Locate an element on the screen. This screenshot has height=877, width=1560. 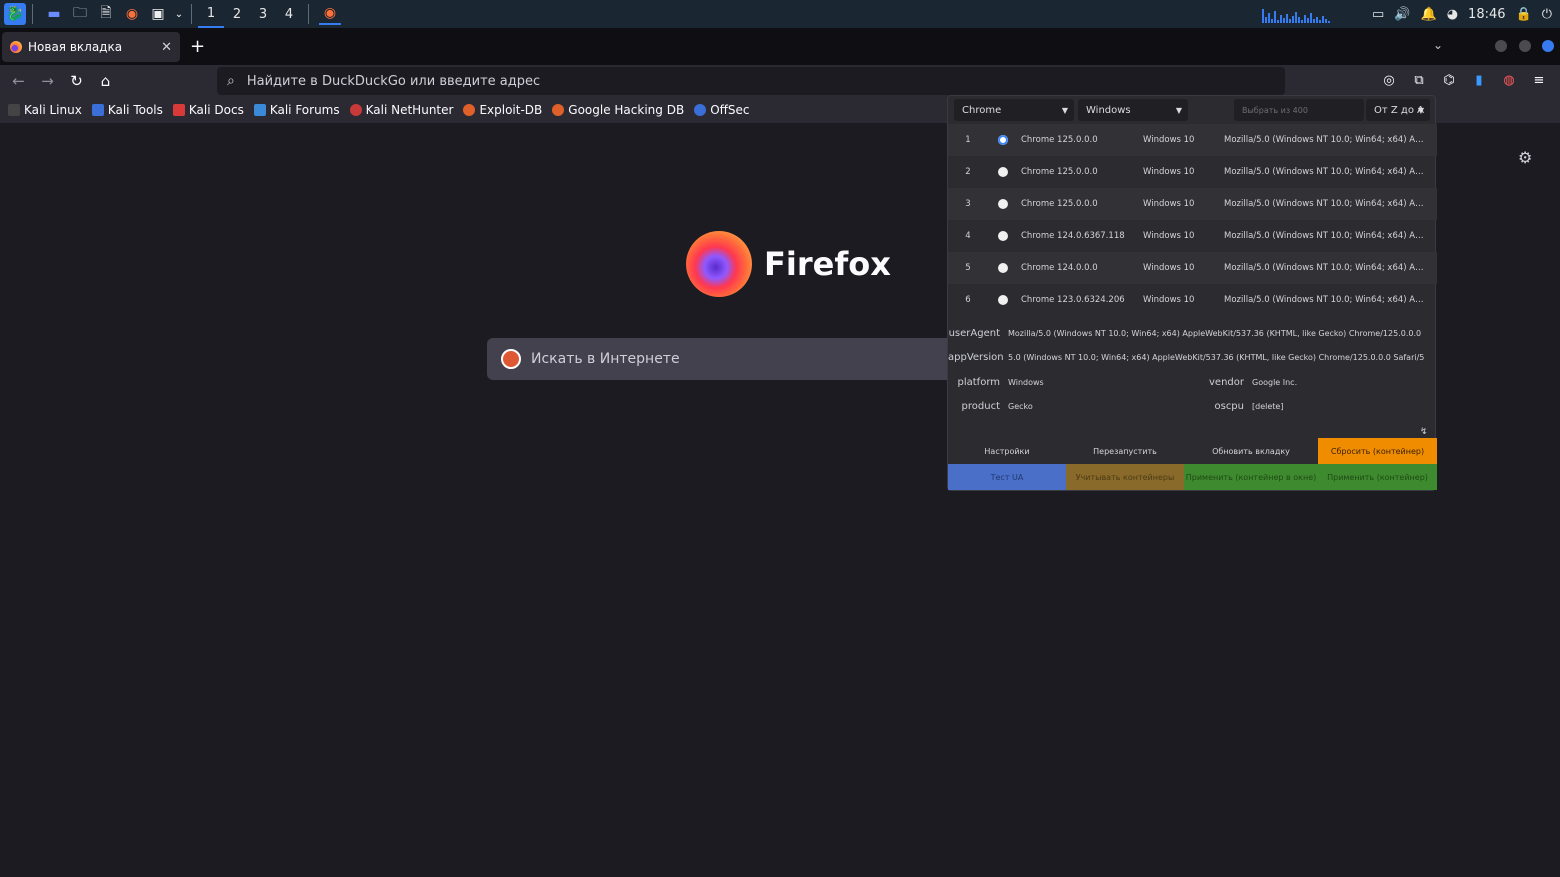
minimize-window-button is located at coordinates (1501, 46).